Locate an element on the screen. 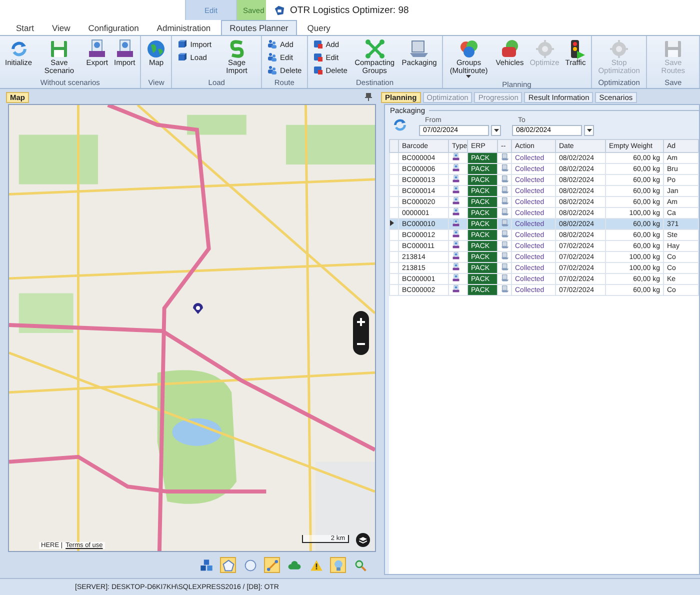 The height and width of the screenshot is (595, 700). ribbon-tab: Query is located at coordinates (318, 28).